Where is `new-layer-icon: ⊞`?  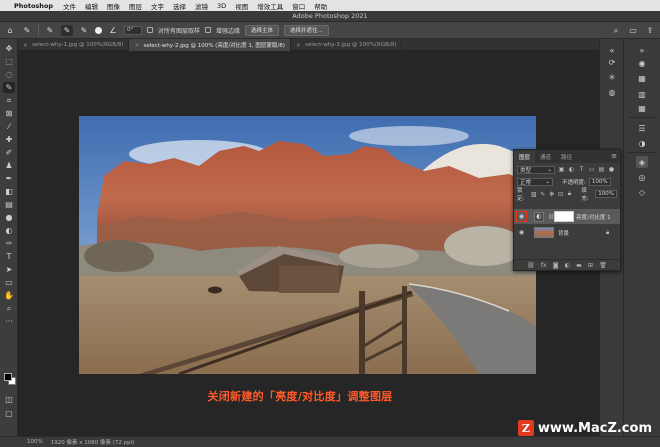 new-layer-icon: ⊞ is located at coordinates (590, 265).